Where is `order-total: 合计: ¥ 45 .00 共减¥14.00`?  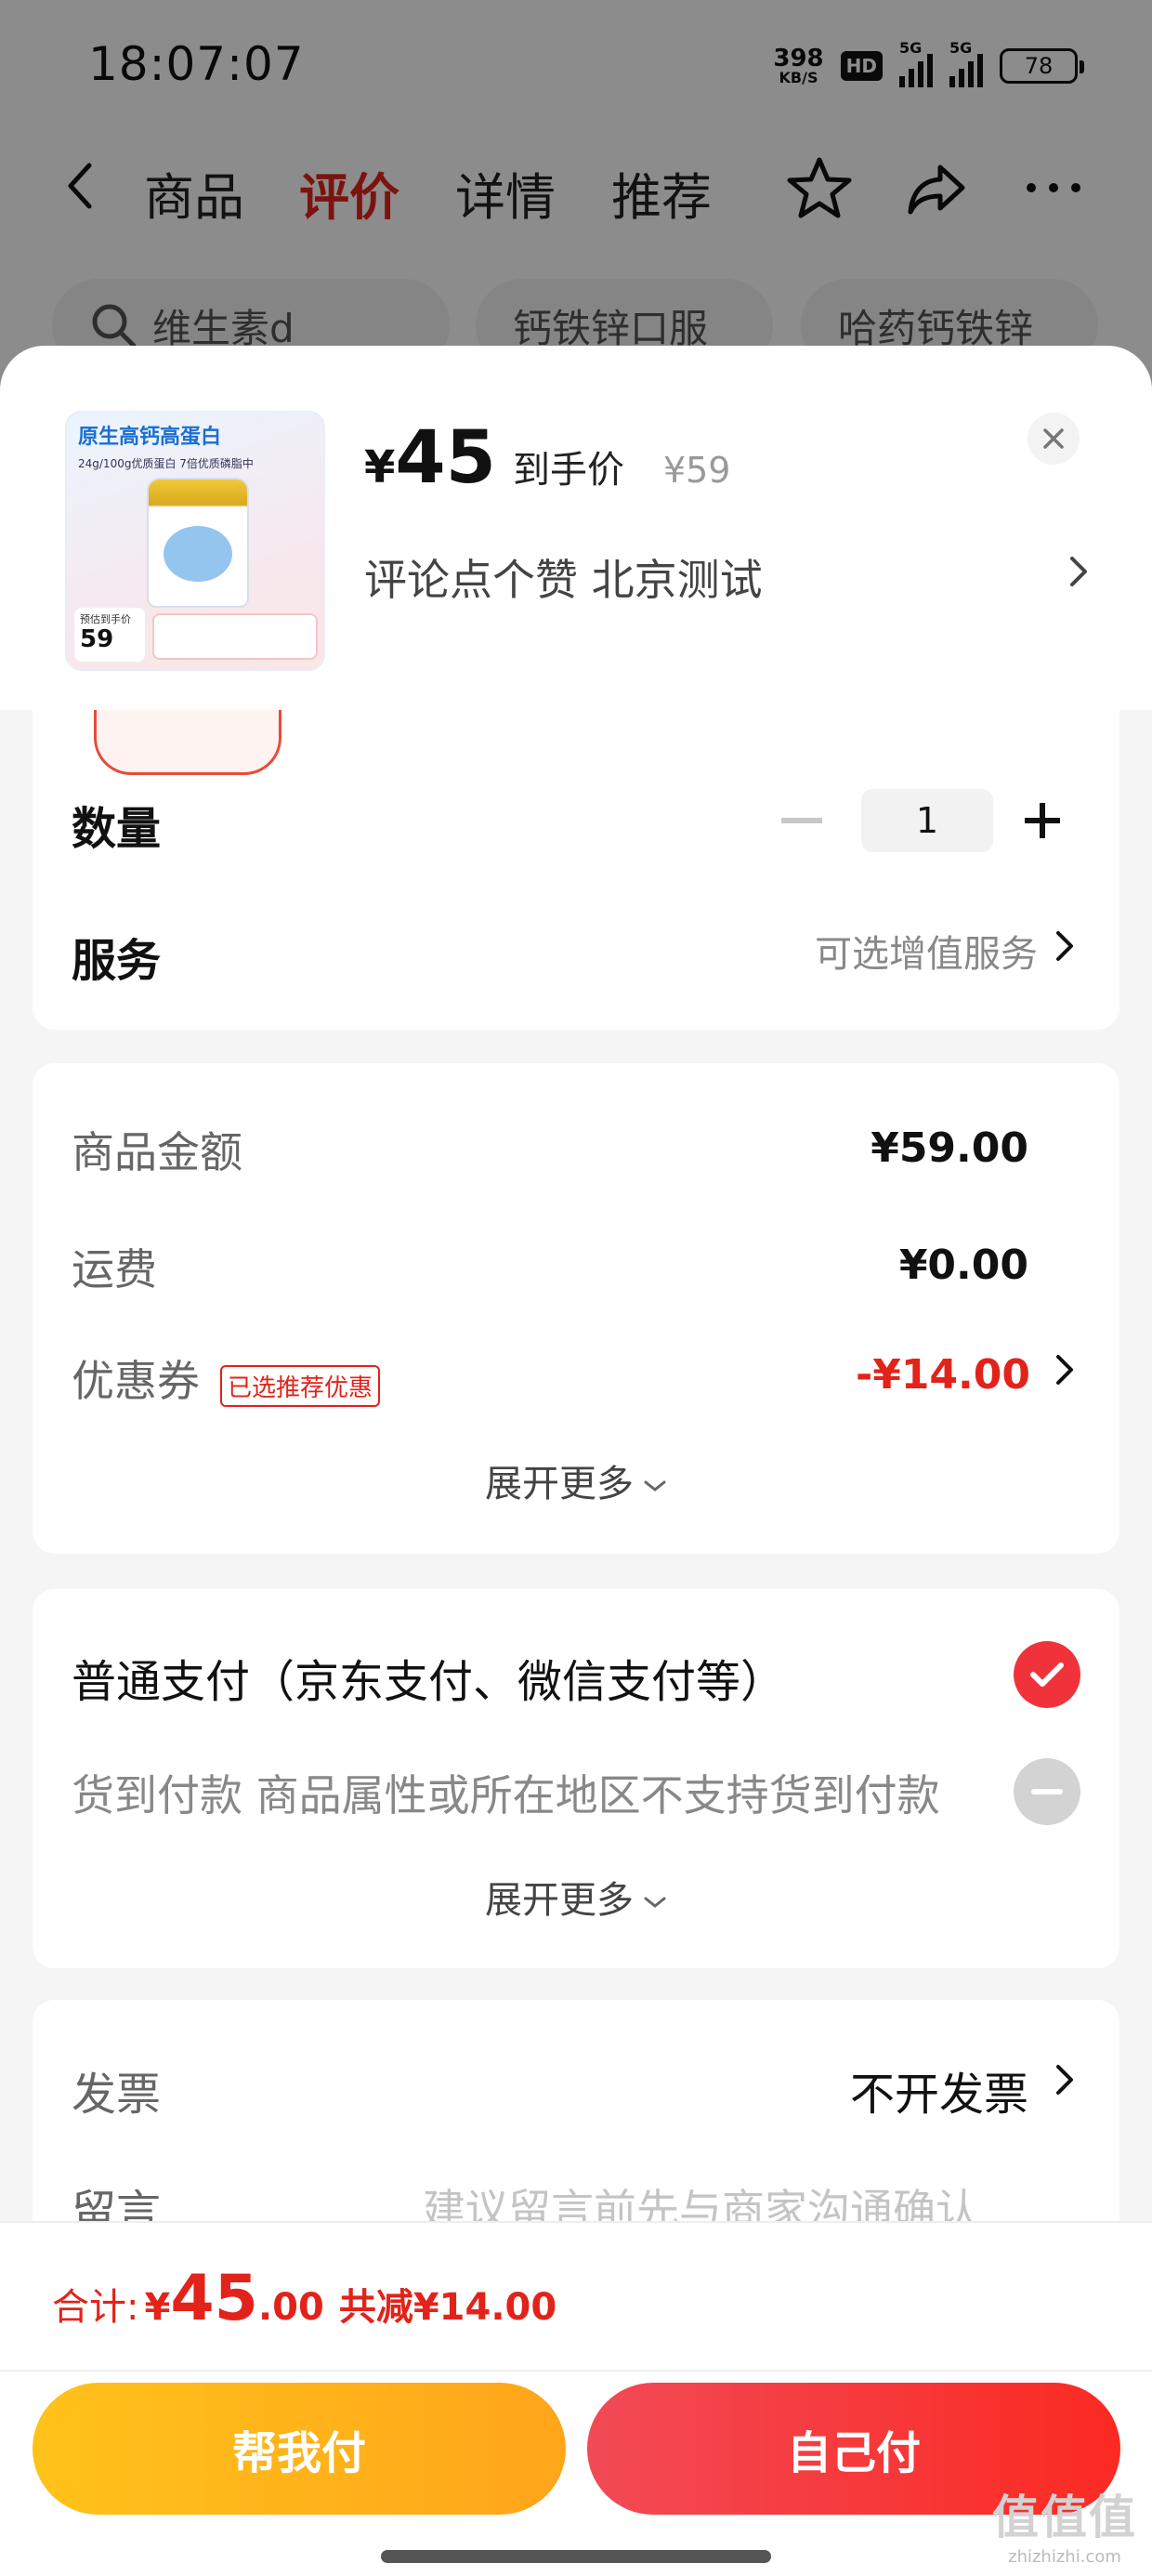
order-total: 合计: ¥ 45 .00 共减¥14.00 is located at coordinates (304, 2298).